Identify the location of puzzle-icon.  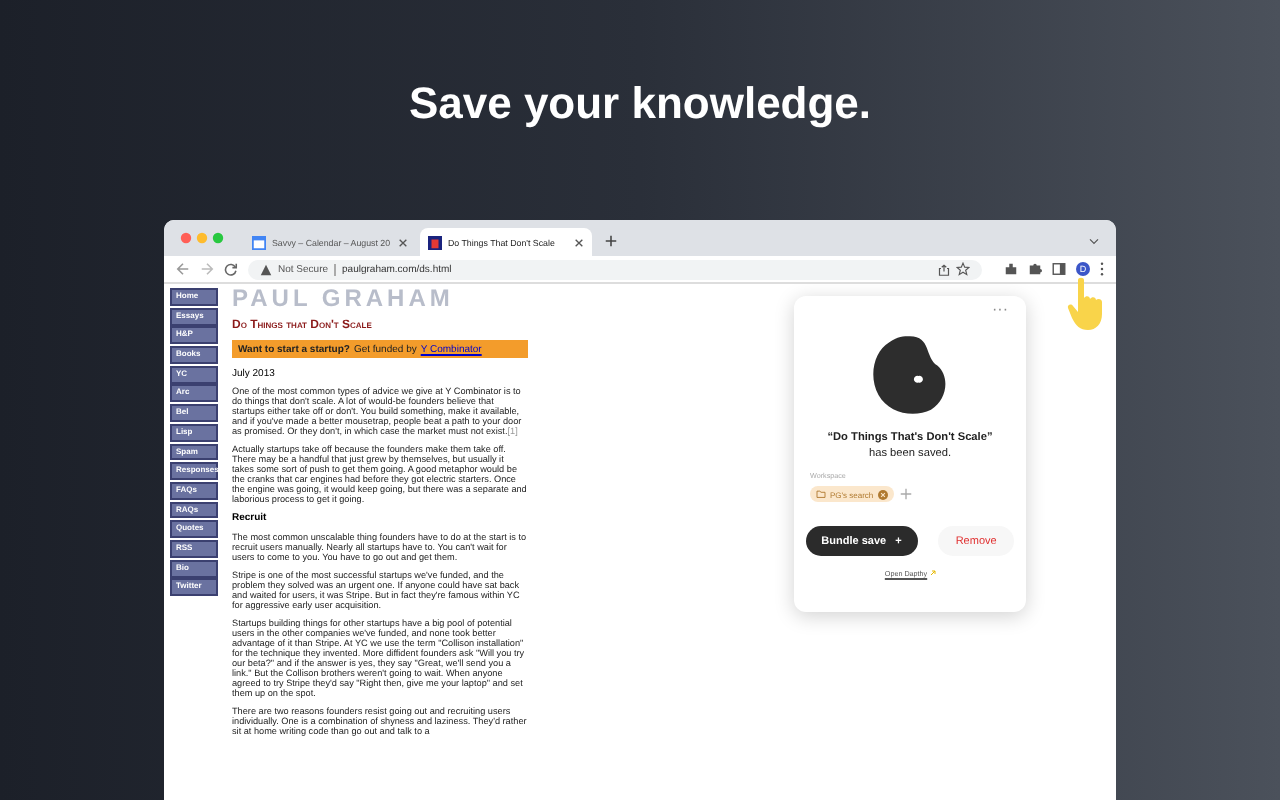
(1035, 269).